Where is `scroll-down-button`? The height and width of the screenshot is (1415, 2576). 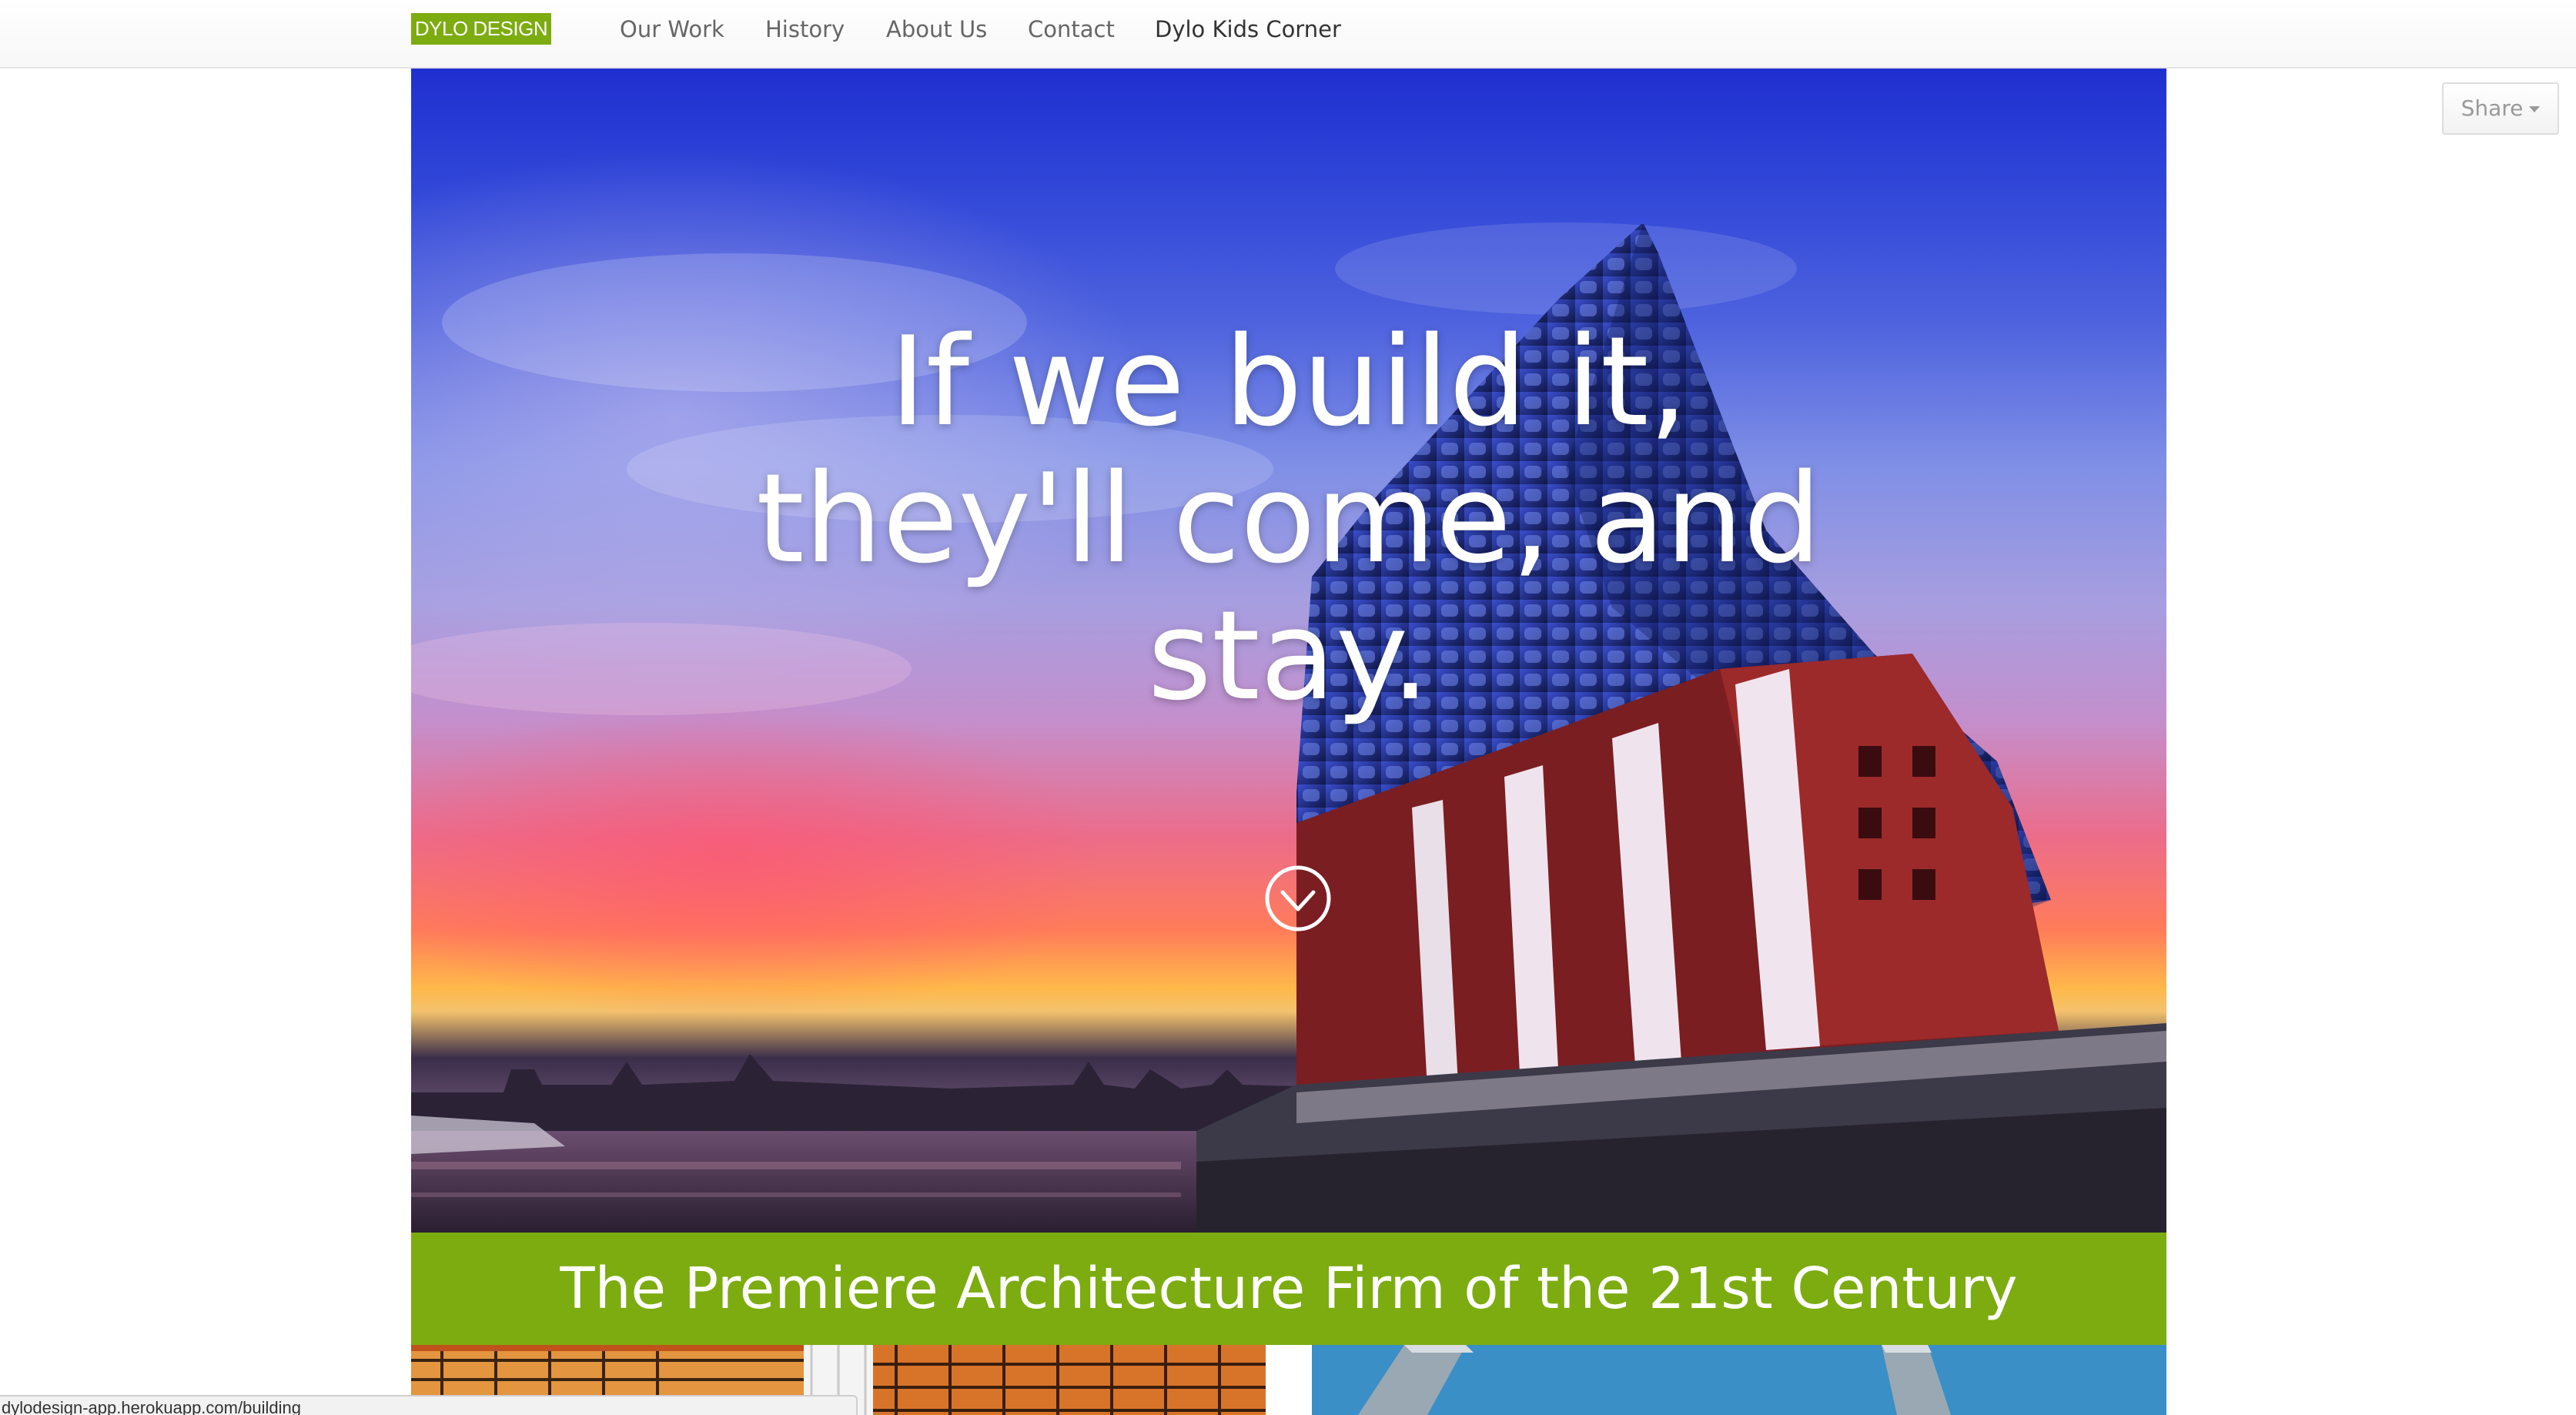 scroll-down-button is located at coordinates (1298, 898).